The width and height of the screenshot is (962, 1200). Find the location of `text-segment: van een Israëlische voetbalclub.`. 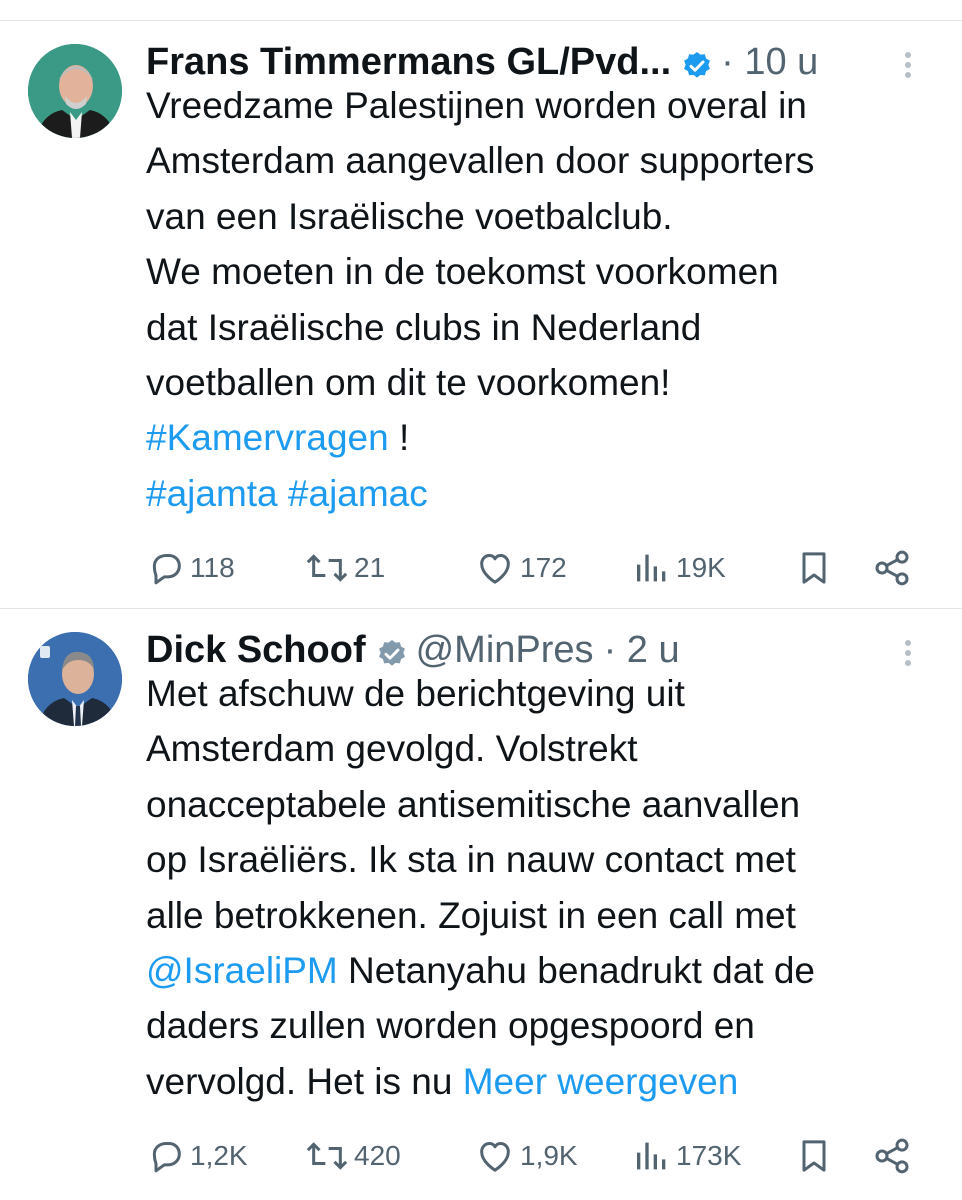

text-segment: van een Israëlische voetbalclub. is located at coordinates (409, 216).